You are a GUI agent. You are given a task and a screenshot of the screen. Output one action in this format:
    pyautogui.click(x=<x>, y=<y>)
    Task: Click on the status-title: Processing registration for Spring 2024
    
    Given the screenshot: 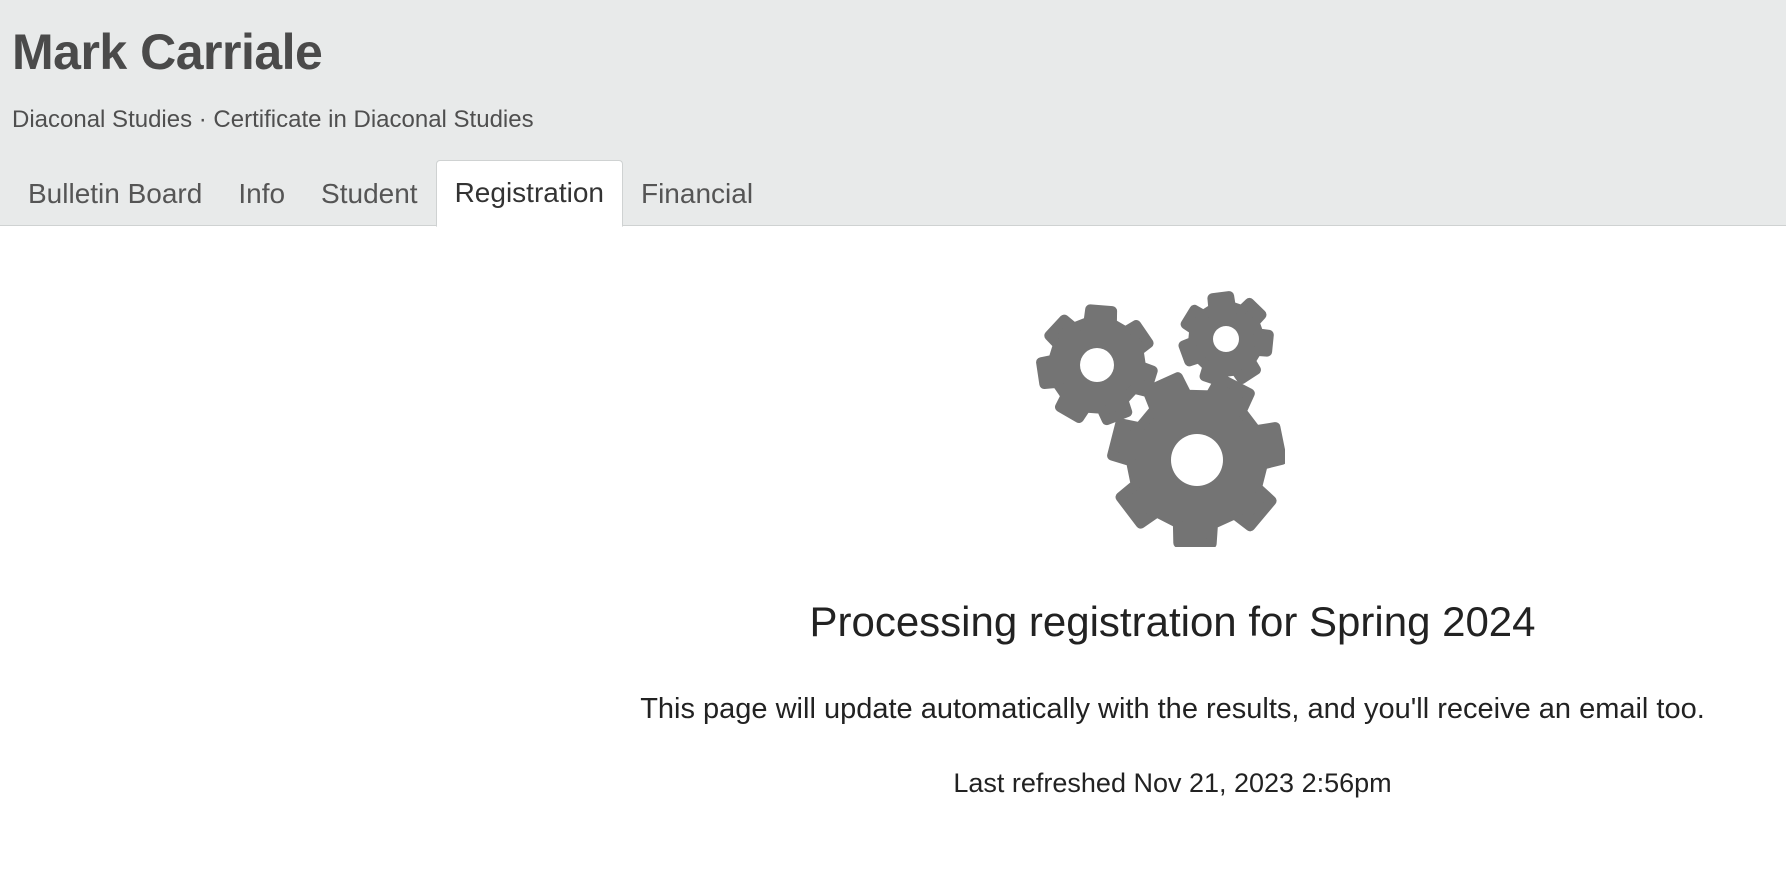 What is the action you would take?
    pyautogui.click(x=1172, y=621)
    